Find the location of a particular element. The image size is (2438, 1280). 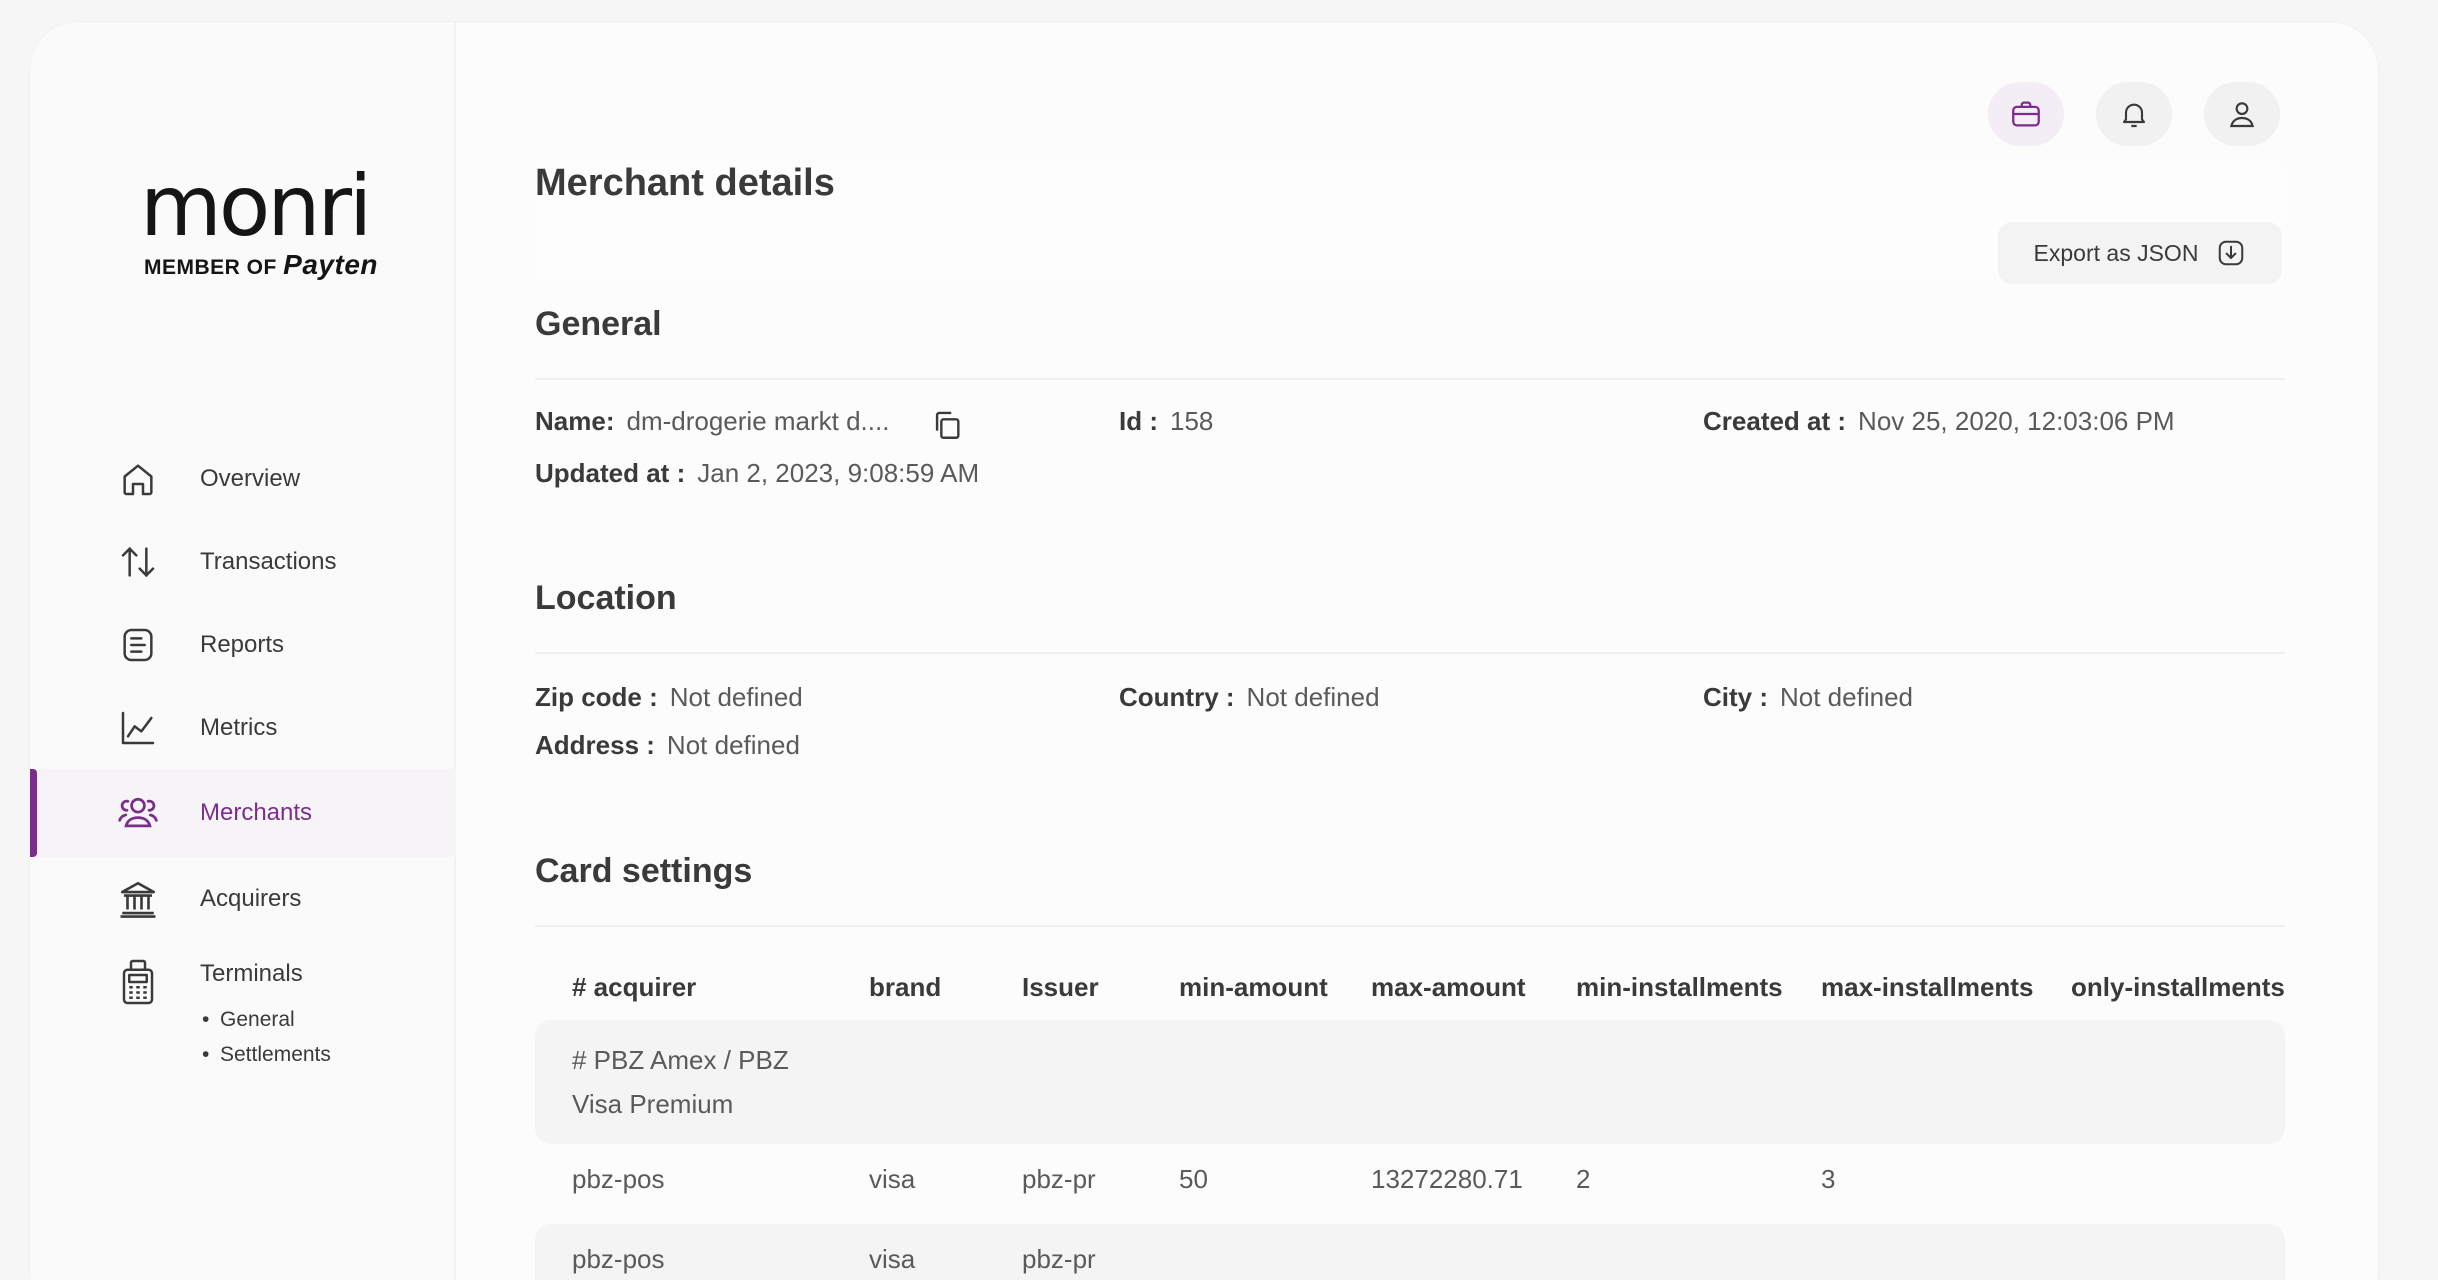

location-divider is located at coordinates (1410, 653).